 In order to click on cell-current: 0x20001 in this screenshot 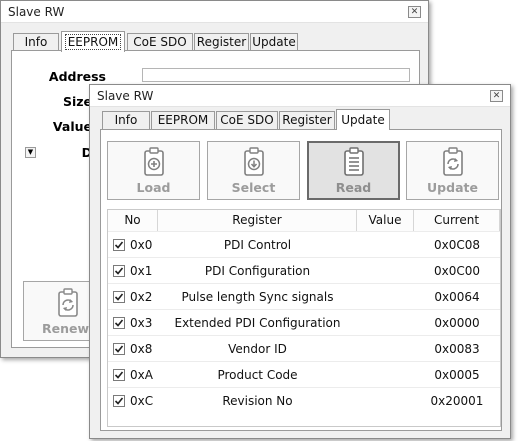, I will do `click(457, 401)`.